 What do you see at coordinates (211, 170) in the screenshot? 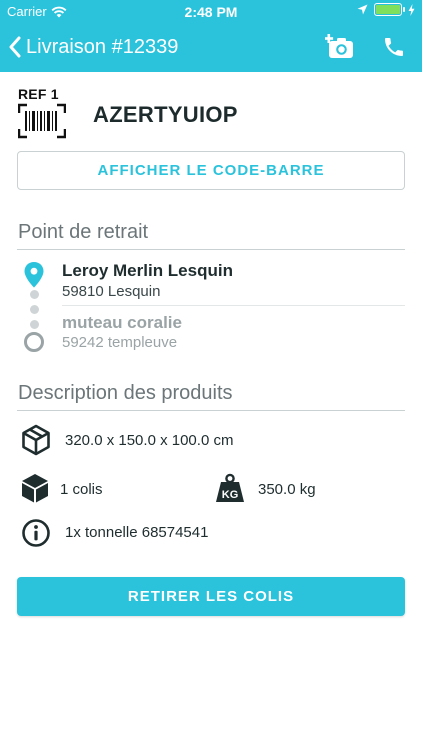
I see `show-barcode-button: AFFICHER LE CODE-BARRE` at bounding box center [211, 170].